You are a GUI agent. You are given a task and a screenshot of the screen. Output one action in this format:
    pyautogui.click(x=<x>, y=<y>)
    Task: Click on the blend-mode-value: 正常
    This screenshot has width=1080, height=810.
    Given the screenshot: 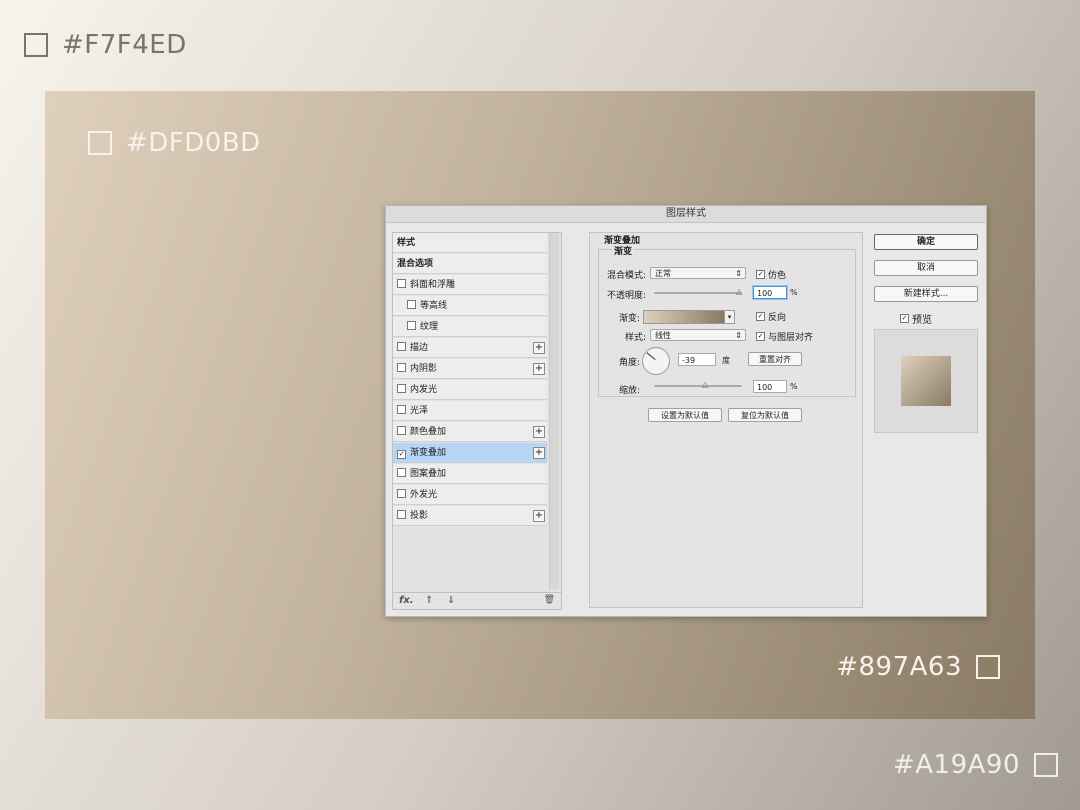 What is the action you would take?
    pyautogui.click(x=663, y=273)
    